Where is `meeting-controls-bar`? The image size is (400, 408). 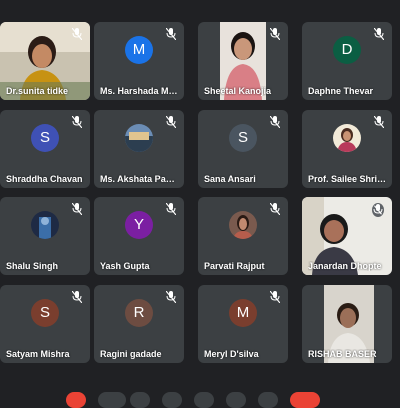
meeting-controls-bar is located at coordinates (200, 400).